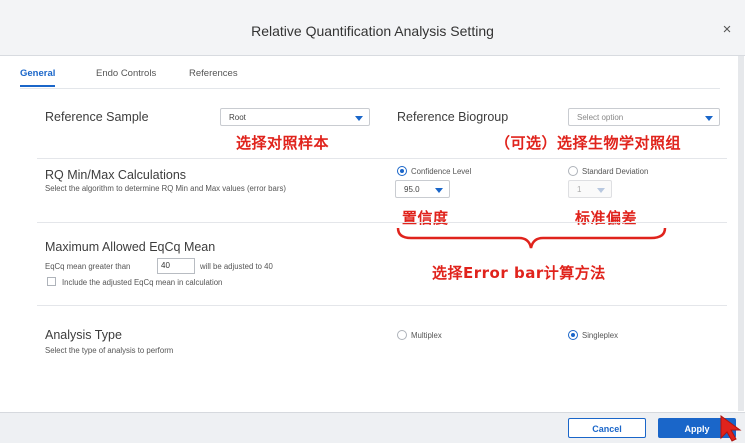  I want to click on dialog-title: Relative Quantification Analysis Setting, so click(372, 31).